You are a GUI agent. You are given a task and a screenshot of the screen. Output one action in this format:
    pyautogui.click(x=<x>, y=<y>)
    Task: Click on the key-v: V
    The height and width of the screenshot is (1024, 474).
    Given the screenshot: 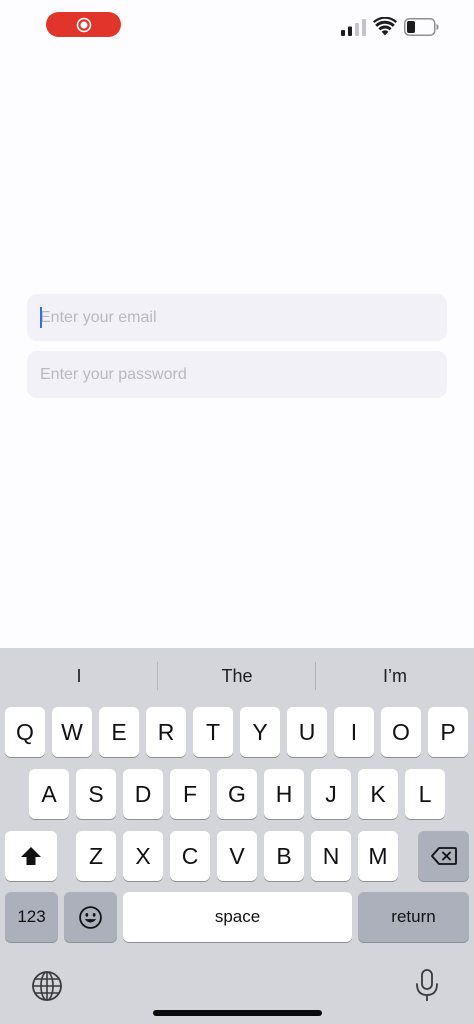 What is the action you would take?
    pyautogui.click(x=237, y=856)
    